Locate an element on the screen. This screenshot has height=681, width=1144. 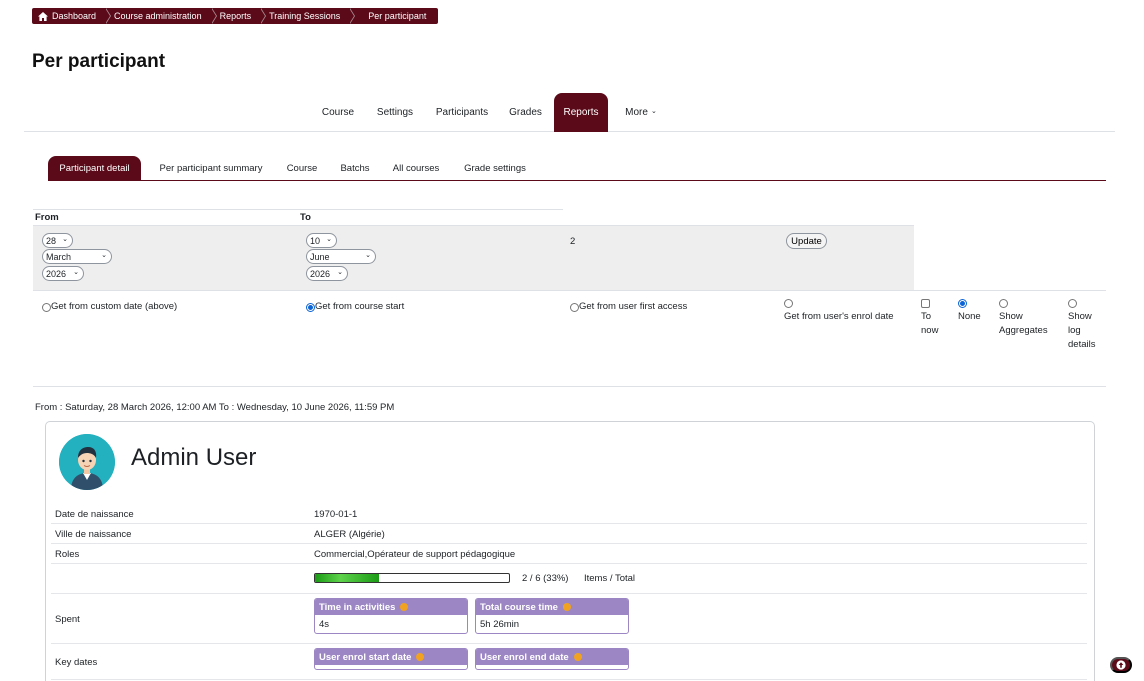
progress-bar is located at coordinates (412, 578).